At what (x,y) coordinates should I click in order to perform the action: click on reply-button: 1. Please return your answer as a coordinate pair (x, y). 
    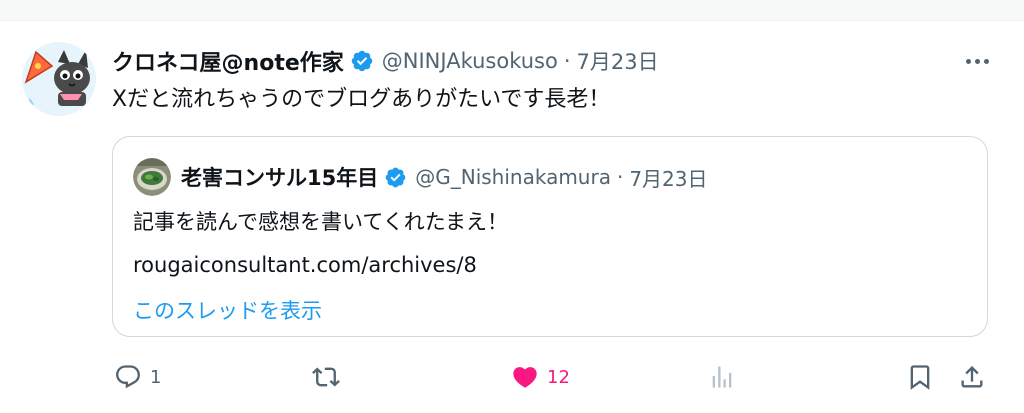
    Looking at the image, I should click on (137, 377).